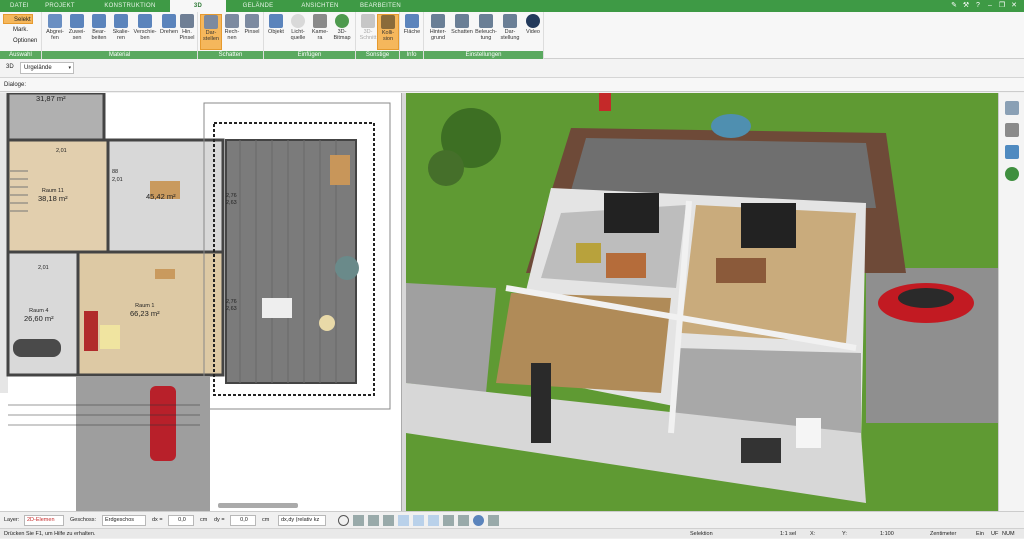  What do you see at coordinates (483, 55) in the screenshot?
I see `group-label-einstellungen: Einstellungen` at bounding box center [483, 55].